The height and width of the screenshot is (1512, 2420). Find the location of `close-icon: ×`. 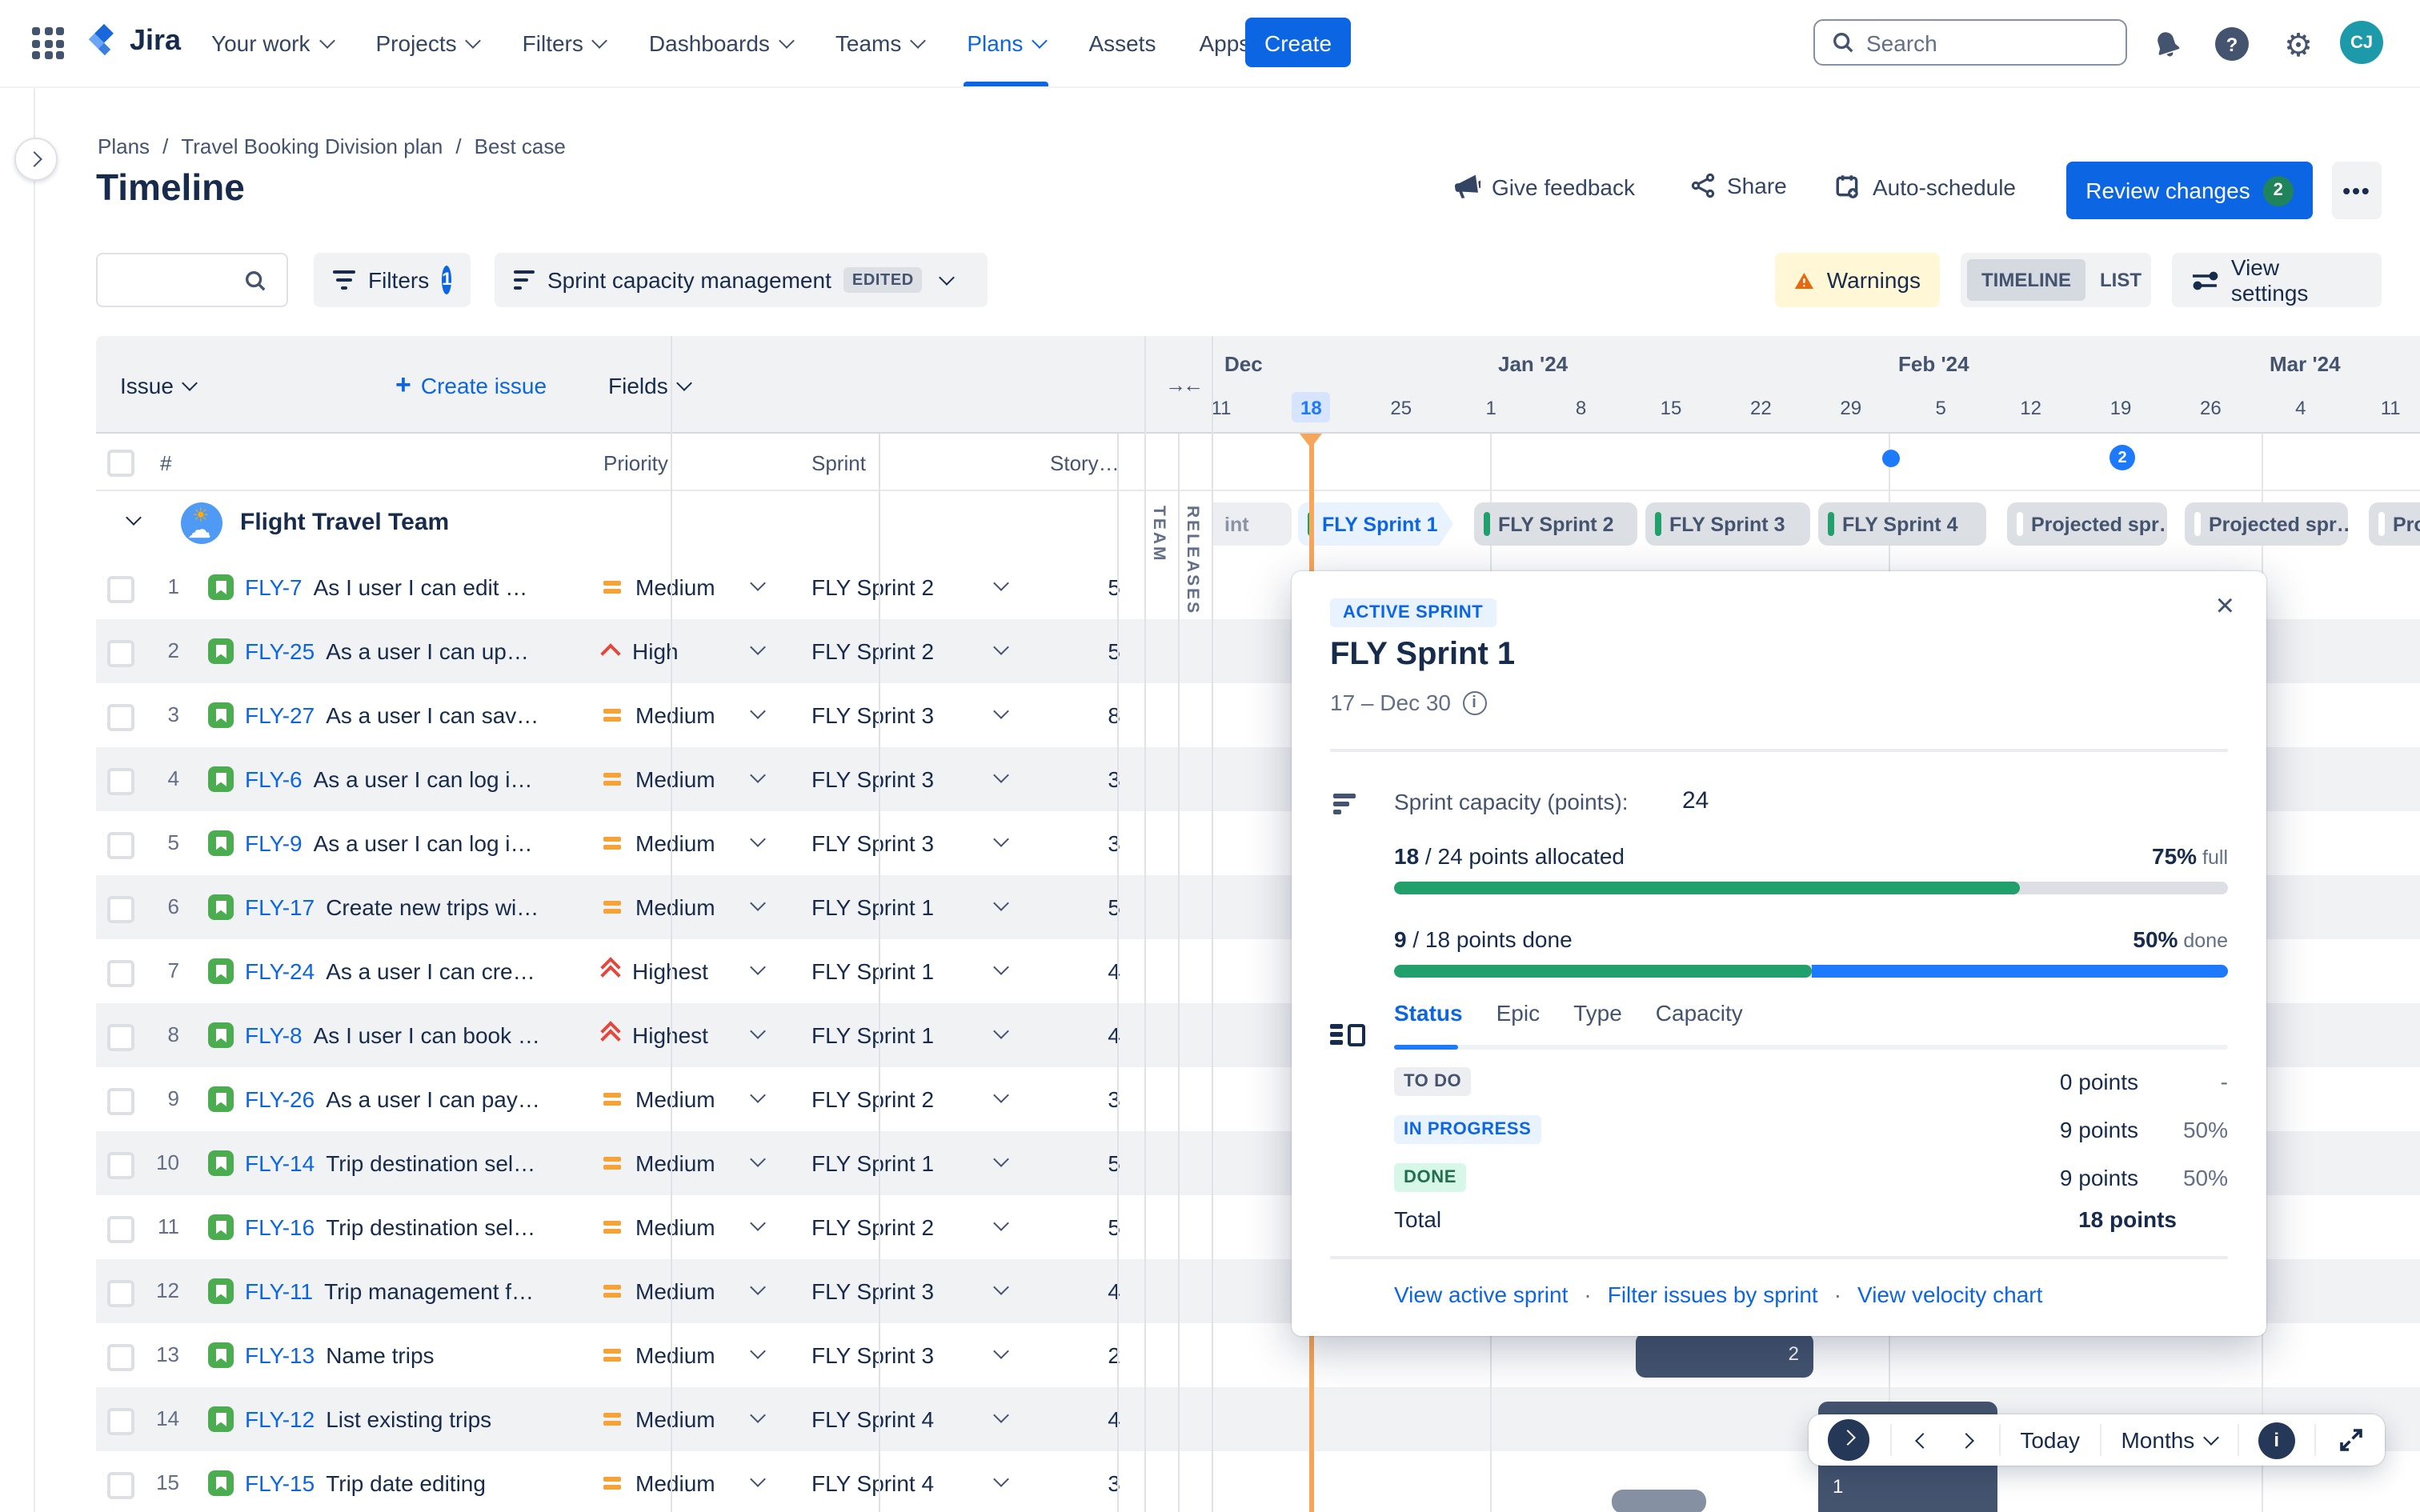

close-icon: × is located at coordinates (2225, 606).